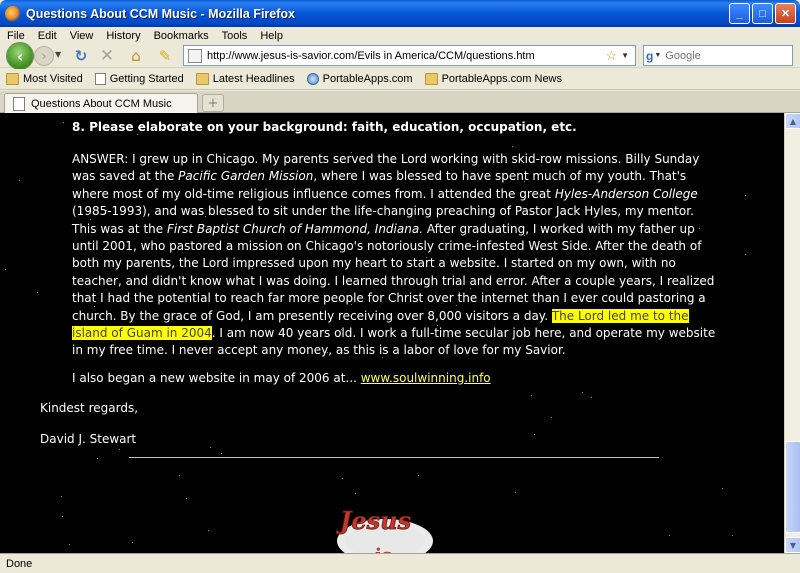 The width and height of the screenshot is (800, 573). What do you see at coordinates (89, 408) in the screenshot?
I see `closing-text: Kindest regards,` at bounding box center [89, 408].